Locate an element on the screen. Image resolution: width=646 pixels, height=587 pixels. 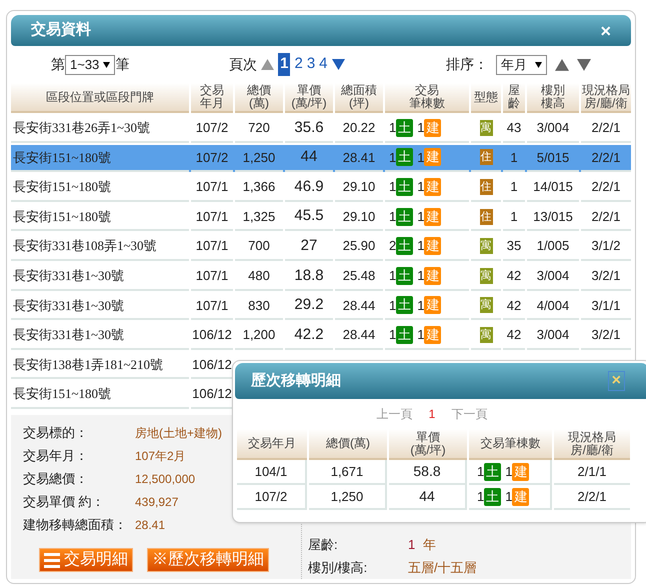
unit-price-cell: 58.8 is located at coordinates (428, 472).